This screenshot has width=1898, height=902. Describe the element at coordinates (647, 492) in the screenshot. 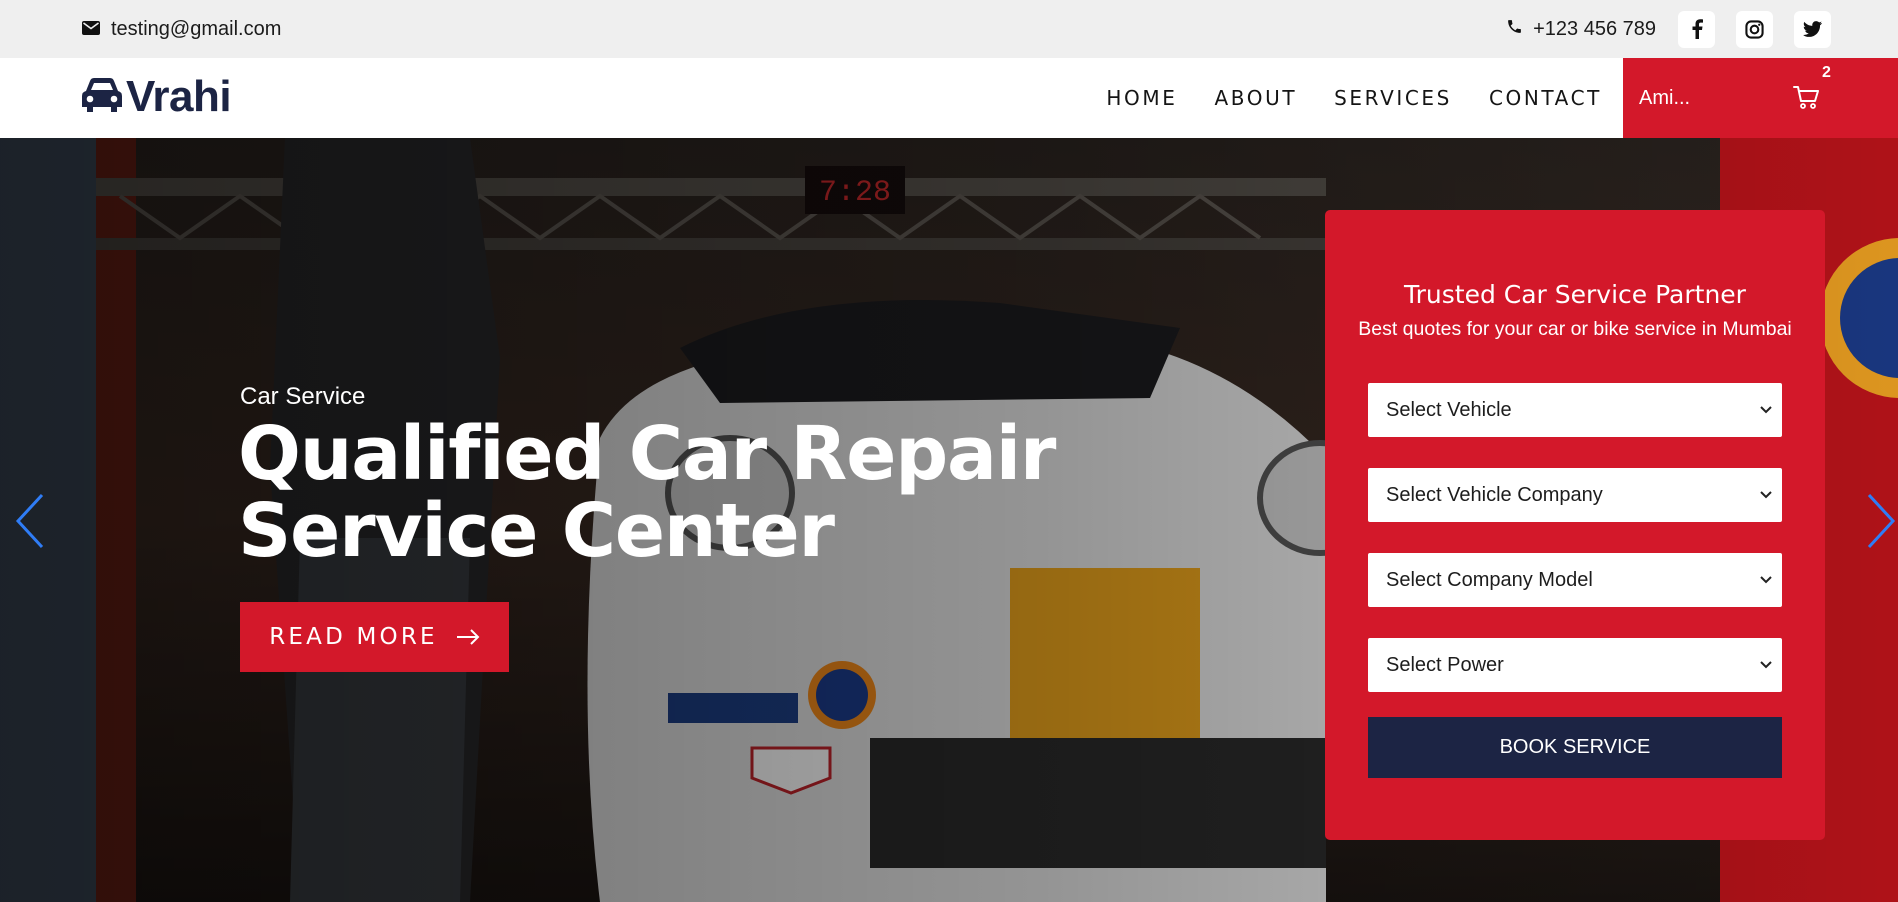

I see `hero-title: Qualified Car Repair Service Center` at that location.